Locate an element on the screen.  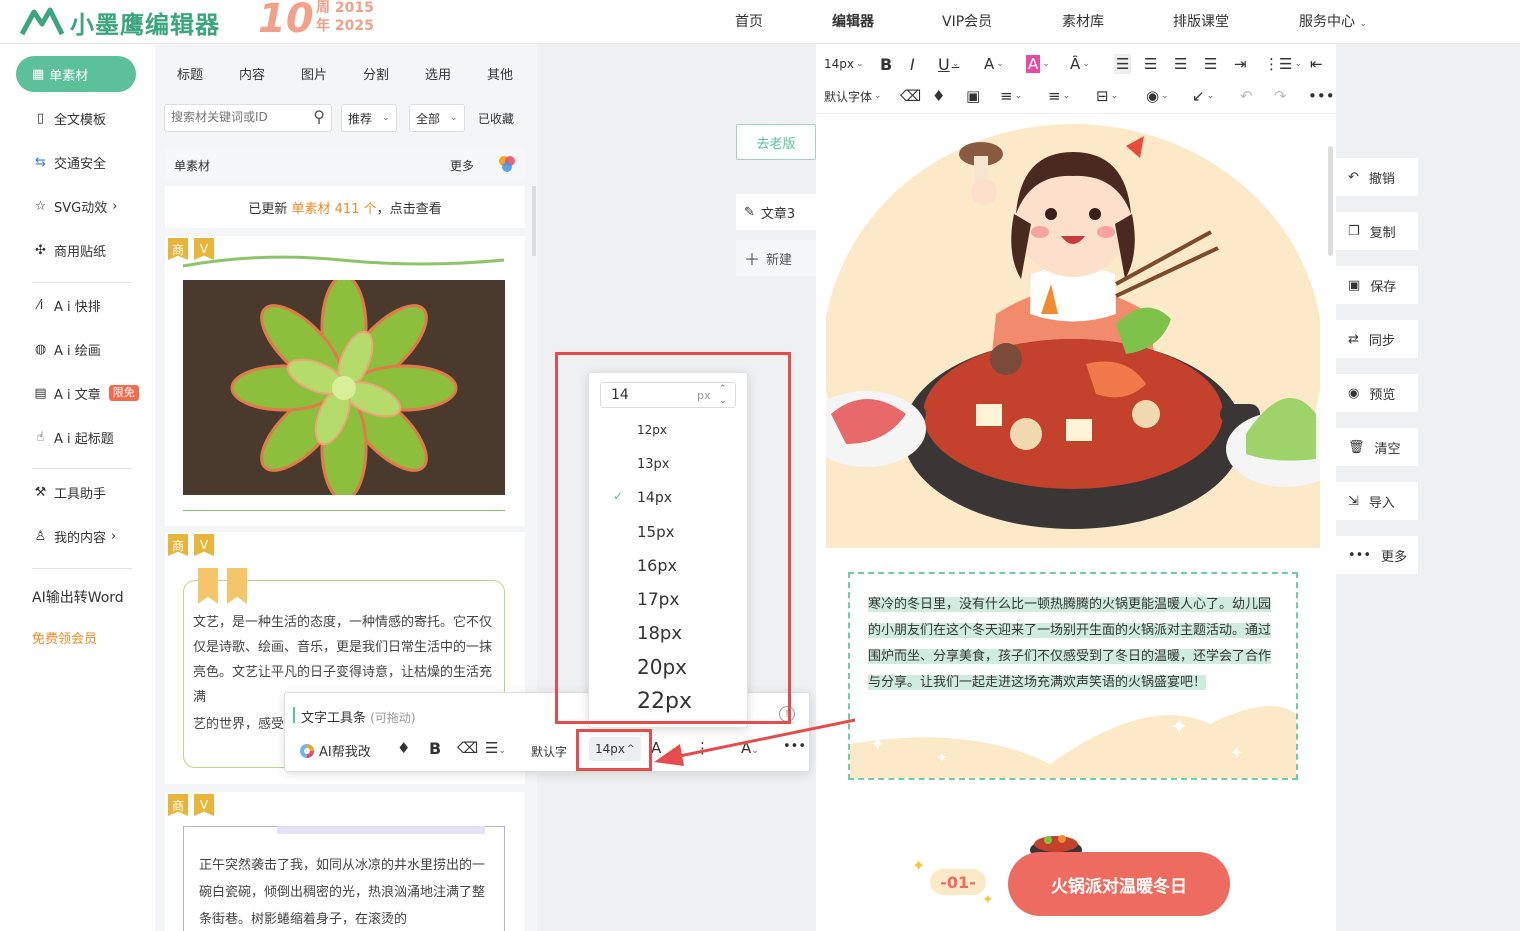
nav-item-ai-title: ☝ A i 起标题 is located at coordinates (73, 437).